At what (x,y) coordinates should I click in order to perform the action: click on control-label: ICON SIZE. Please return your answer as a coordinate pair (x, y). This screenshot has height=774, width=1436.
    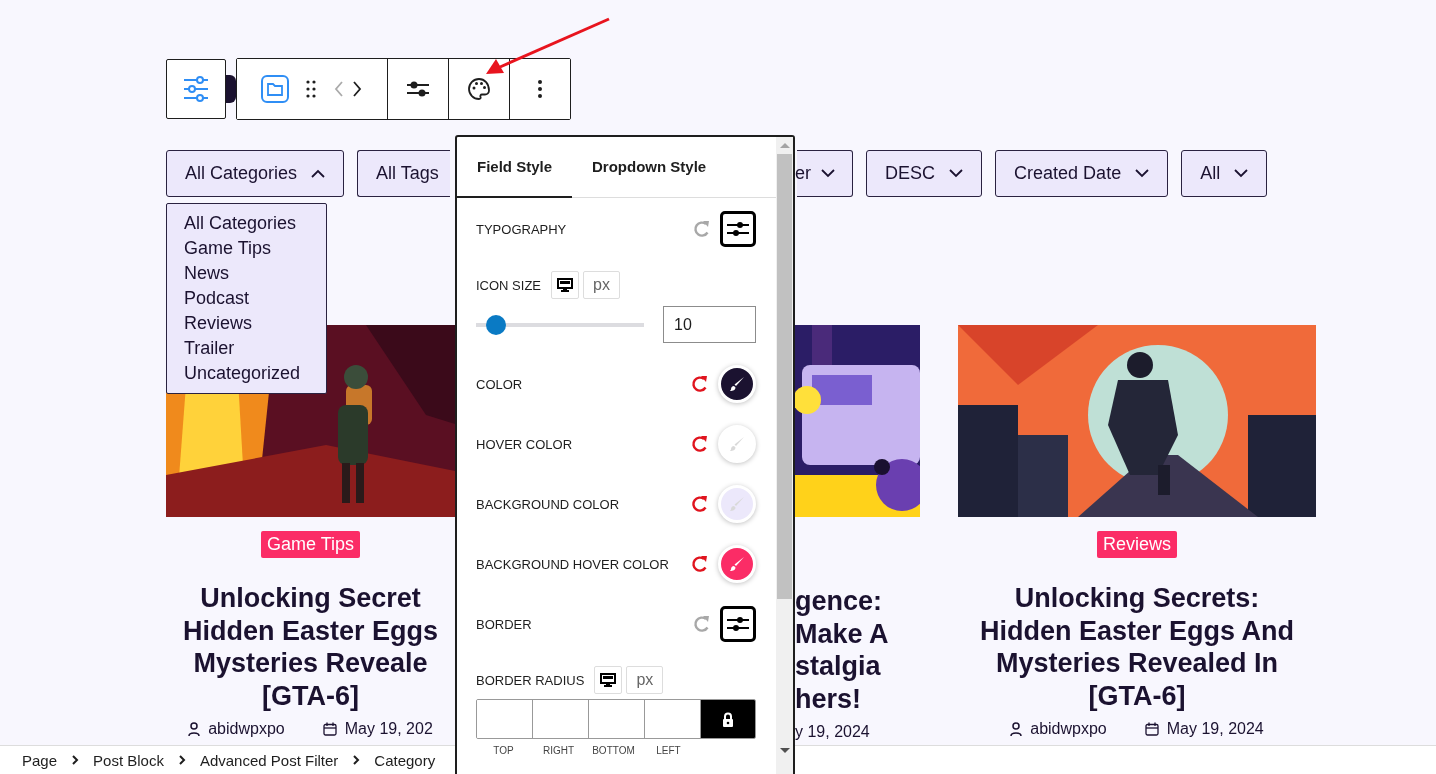
    Looking at the image, I should click on (508, 285).